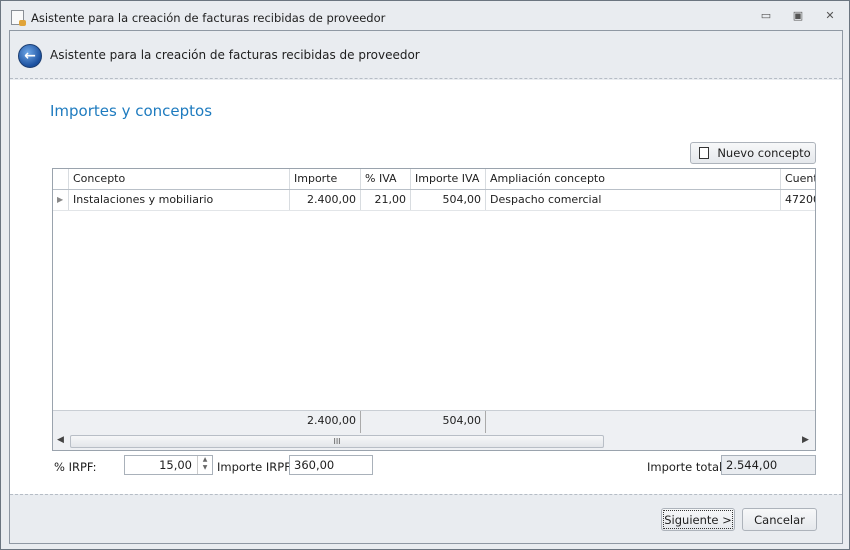  I want to click on spinner-arrows-icon: ▲ ▼, so click(204, 465).